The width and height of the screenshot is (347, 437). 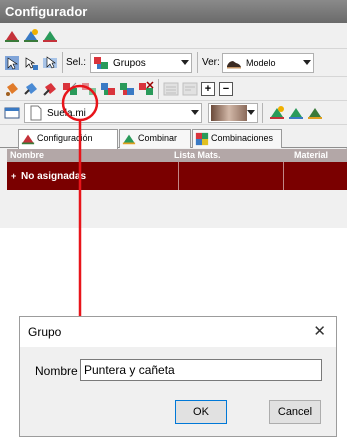 What do you see at coordinates (56, 371) in the screenshot?
I see `name-label: Nombre` at bounding box center [56, 371].